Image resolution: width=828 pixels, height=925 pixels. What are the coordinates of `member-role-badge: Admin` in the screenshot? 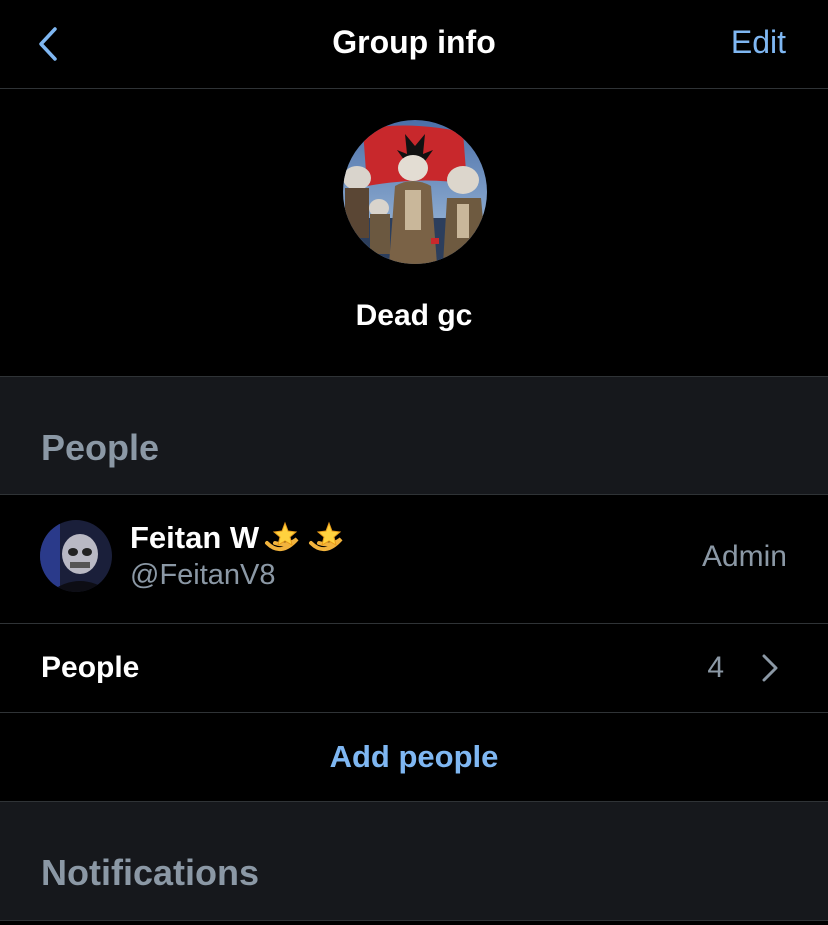 It's located at (744, 556).